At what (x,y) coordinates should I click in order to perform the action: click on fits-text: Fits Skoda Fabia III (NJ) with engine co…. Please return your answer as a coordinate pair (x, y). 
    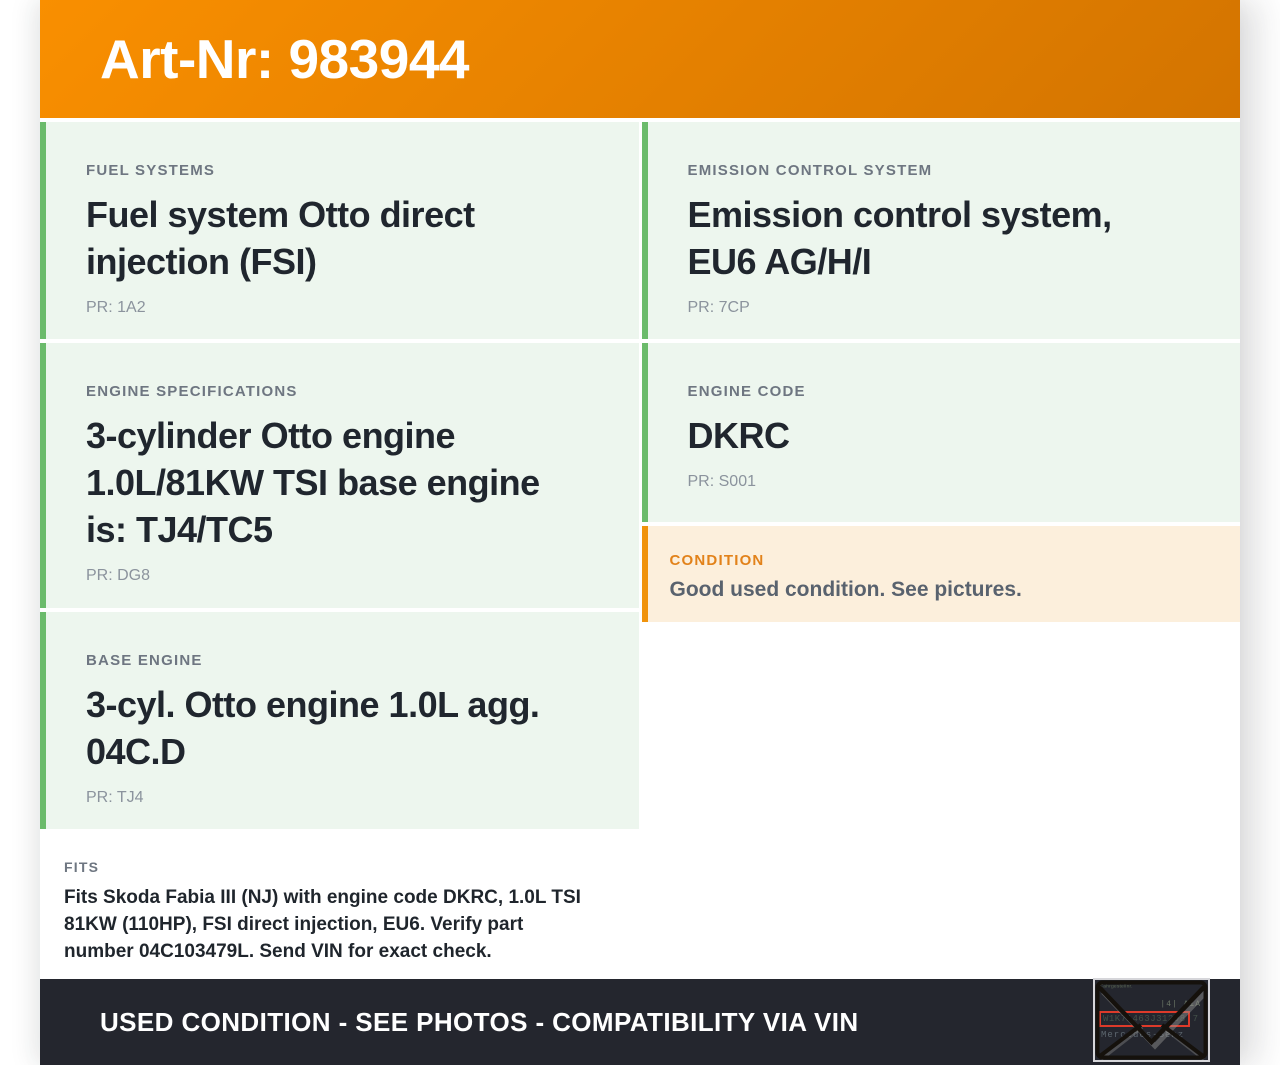
    Looking at the image, I should click on (322, 924).